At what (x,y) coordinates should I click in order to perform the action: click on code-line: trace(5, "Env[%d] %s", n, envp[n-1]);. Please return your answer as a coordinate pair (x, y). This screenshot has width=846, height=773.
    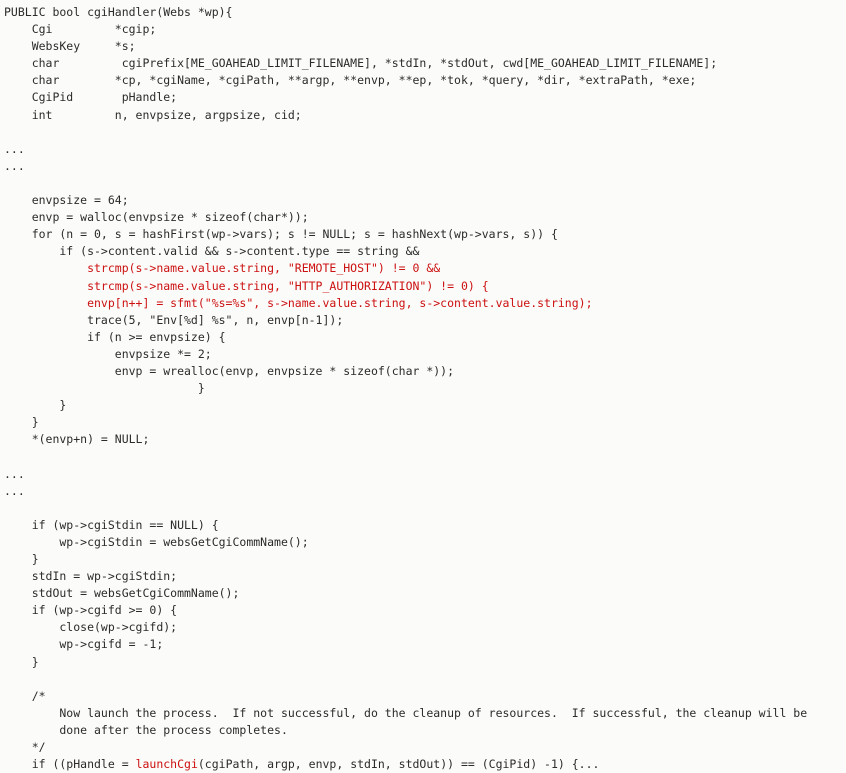
    Looking at the image, I should click on (174, 319).